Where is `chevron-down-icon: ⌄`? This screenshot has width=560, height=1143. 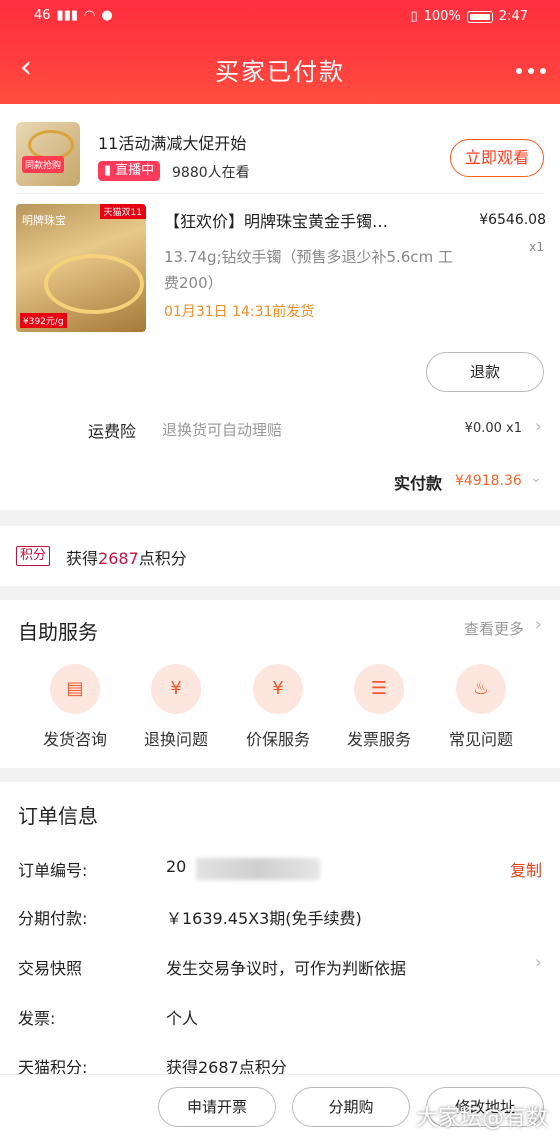
chevron-down-icon: ⌄ is located at coordinates (536, 478).